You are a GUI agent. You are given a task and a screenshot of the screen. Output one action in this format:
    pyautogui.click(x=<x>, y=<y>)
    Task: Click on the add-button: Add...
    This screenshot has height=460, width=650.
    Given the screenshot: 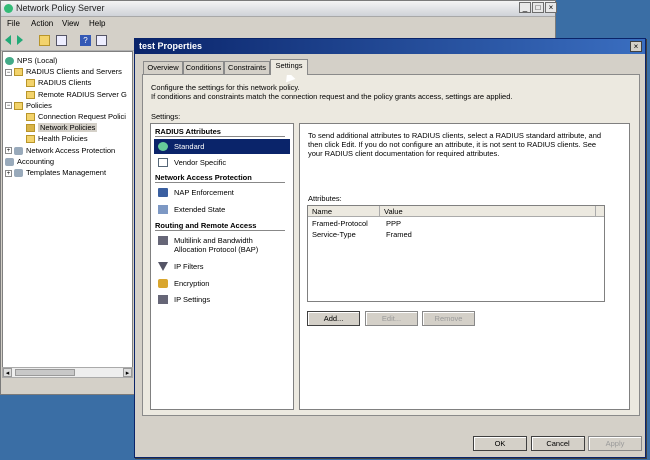 What is the action you would take?
    pyautogui.click(x=333, y=318)
    